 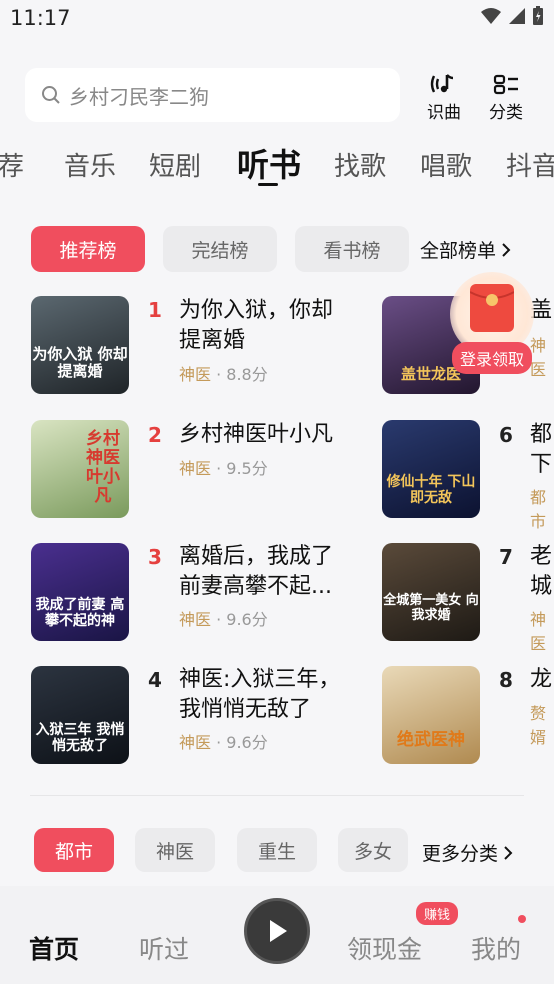 What do you see at coordinates (431, 490) in the screenshot?
I see `cover-text: 修仙十年 下山即无敌` at bounding box center [431, 490].